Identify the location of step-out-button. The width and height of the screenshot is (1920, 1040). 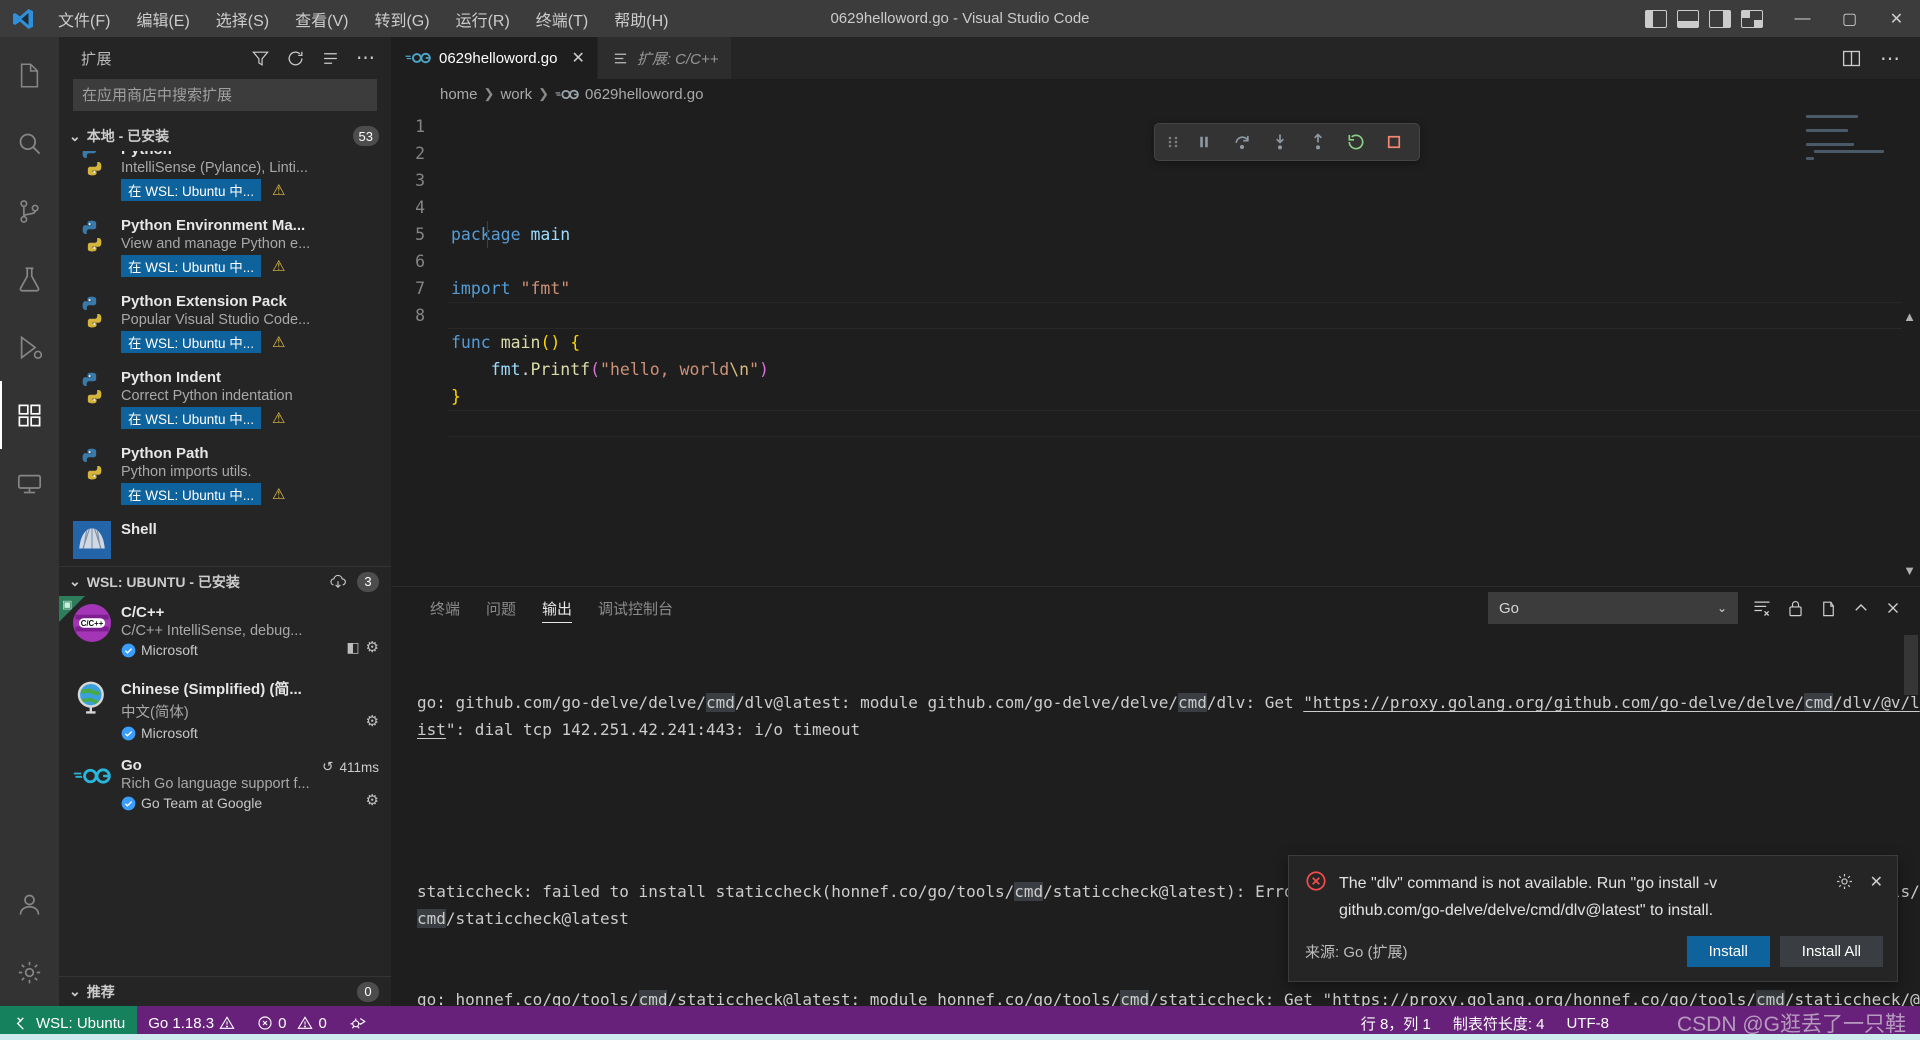
(1318, 142).